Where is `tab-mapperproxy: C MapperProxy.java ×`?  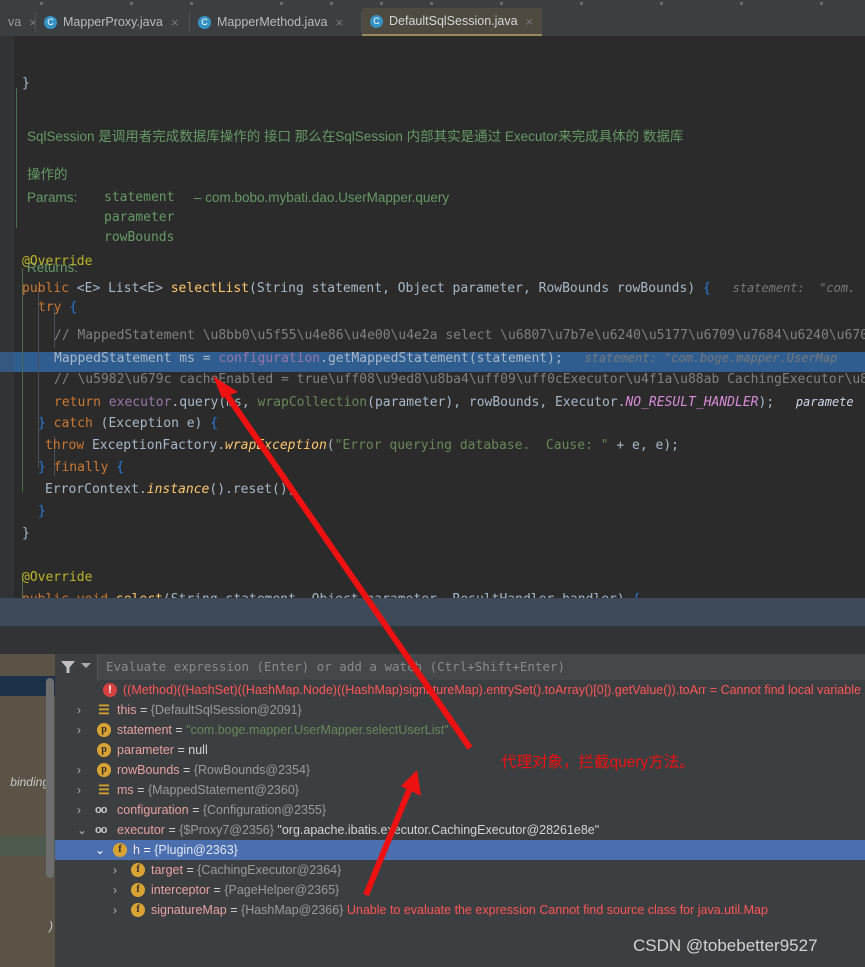 tab-mapperproxy: C MapperProxy.java × is located at coordinates (112, 22).